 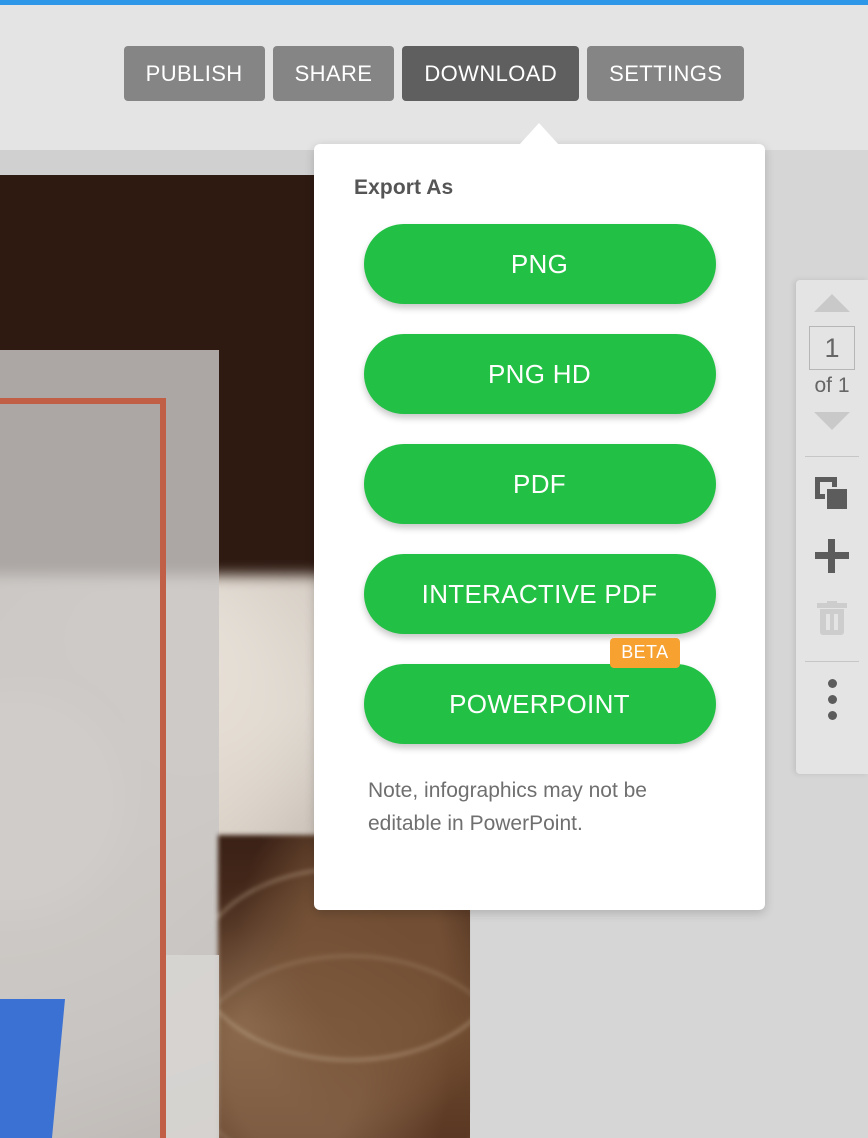 I want to click on export-option-row: PNG HD, so click(x=539, y=374).